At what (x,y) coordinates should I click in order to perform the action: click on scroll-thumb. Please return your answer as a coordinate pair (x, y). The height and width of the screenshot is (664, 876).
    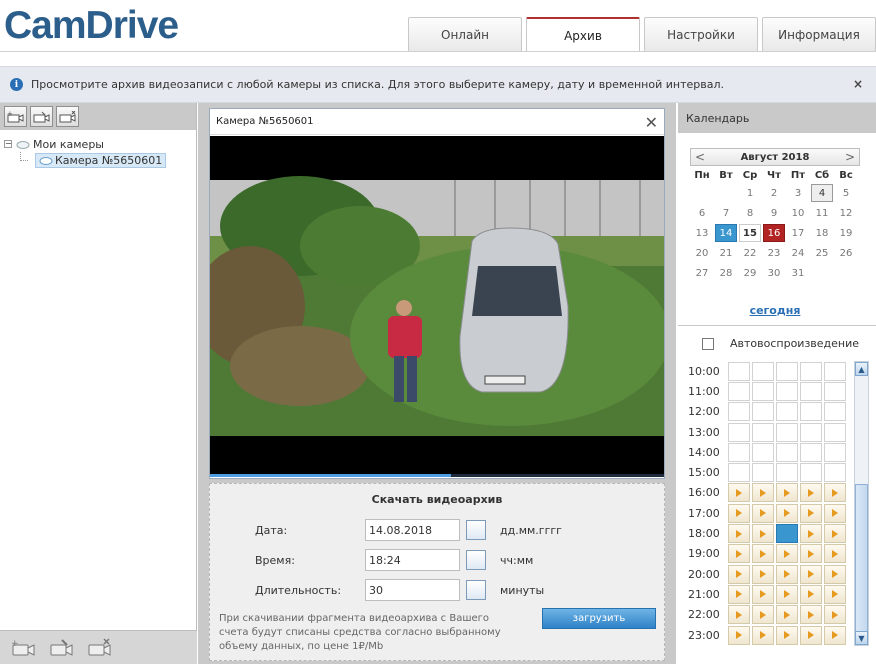
    Looking at the image, I should click on (861, 558).